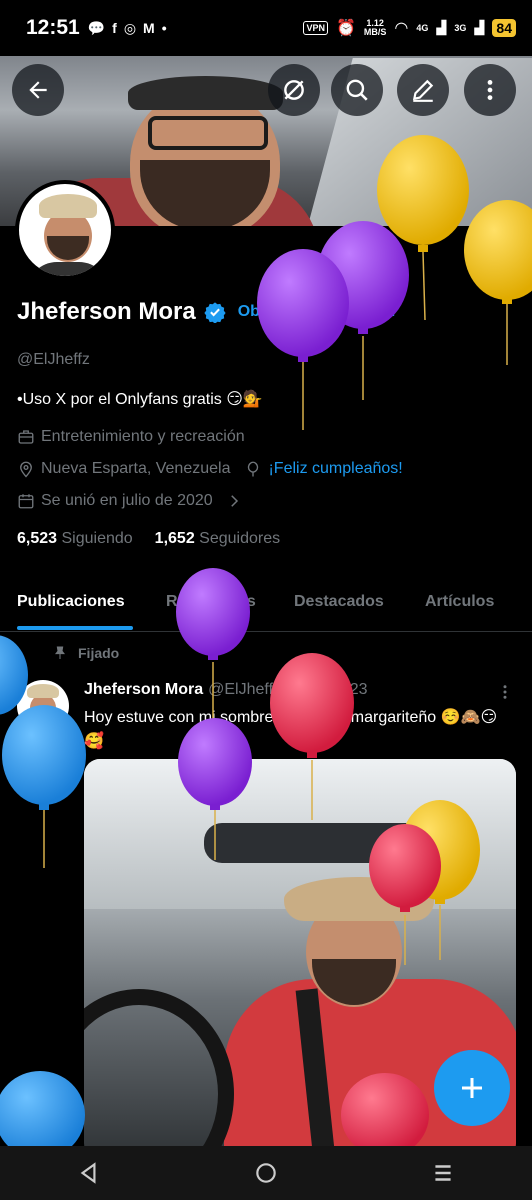  What do you see at coordinates (504, 28) in the screenshot?
I see `battery-indicator: 84` at bounding box center [504, 28].